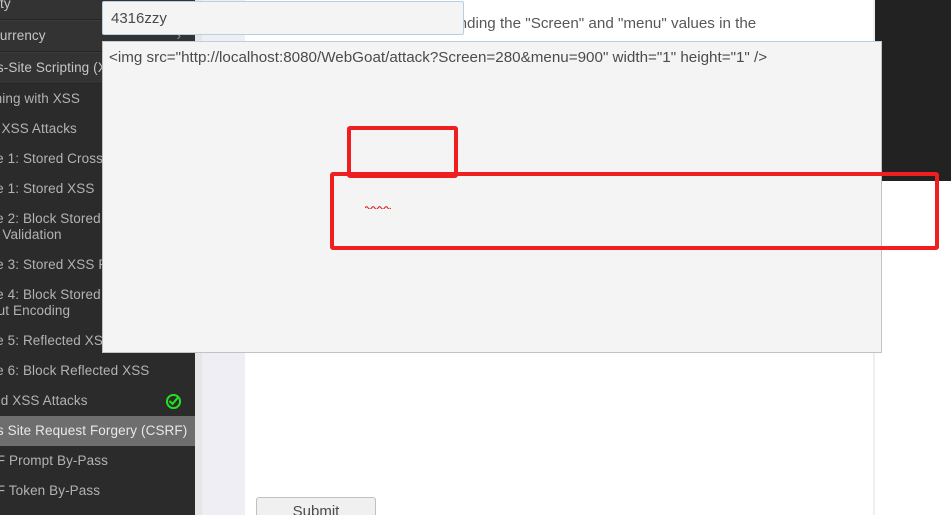  Describe the element at coordinates (913, 348) in the screenshot. I see `parameters-inset-panel-lower` at that location.